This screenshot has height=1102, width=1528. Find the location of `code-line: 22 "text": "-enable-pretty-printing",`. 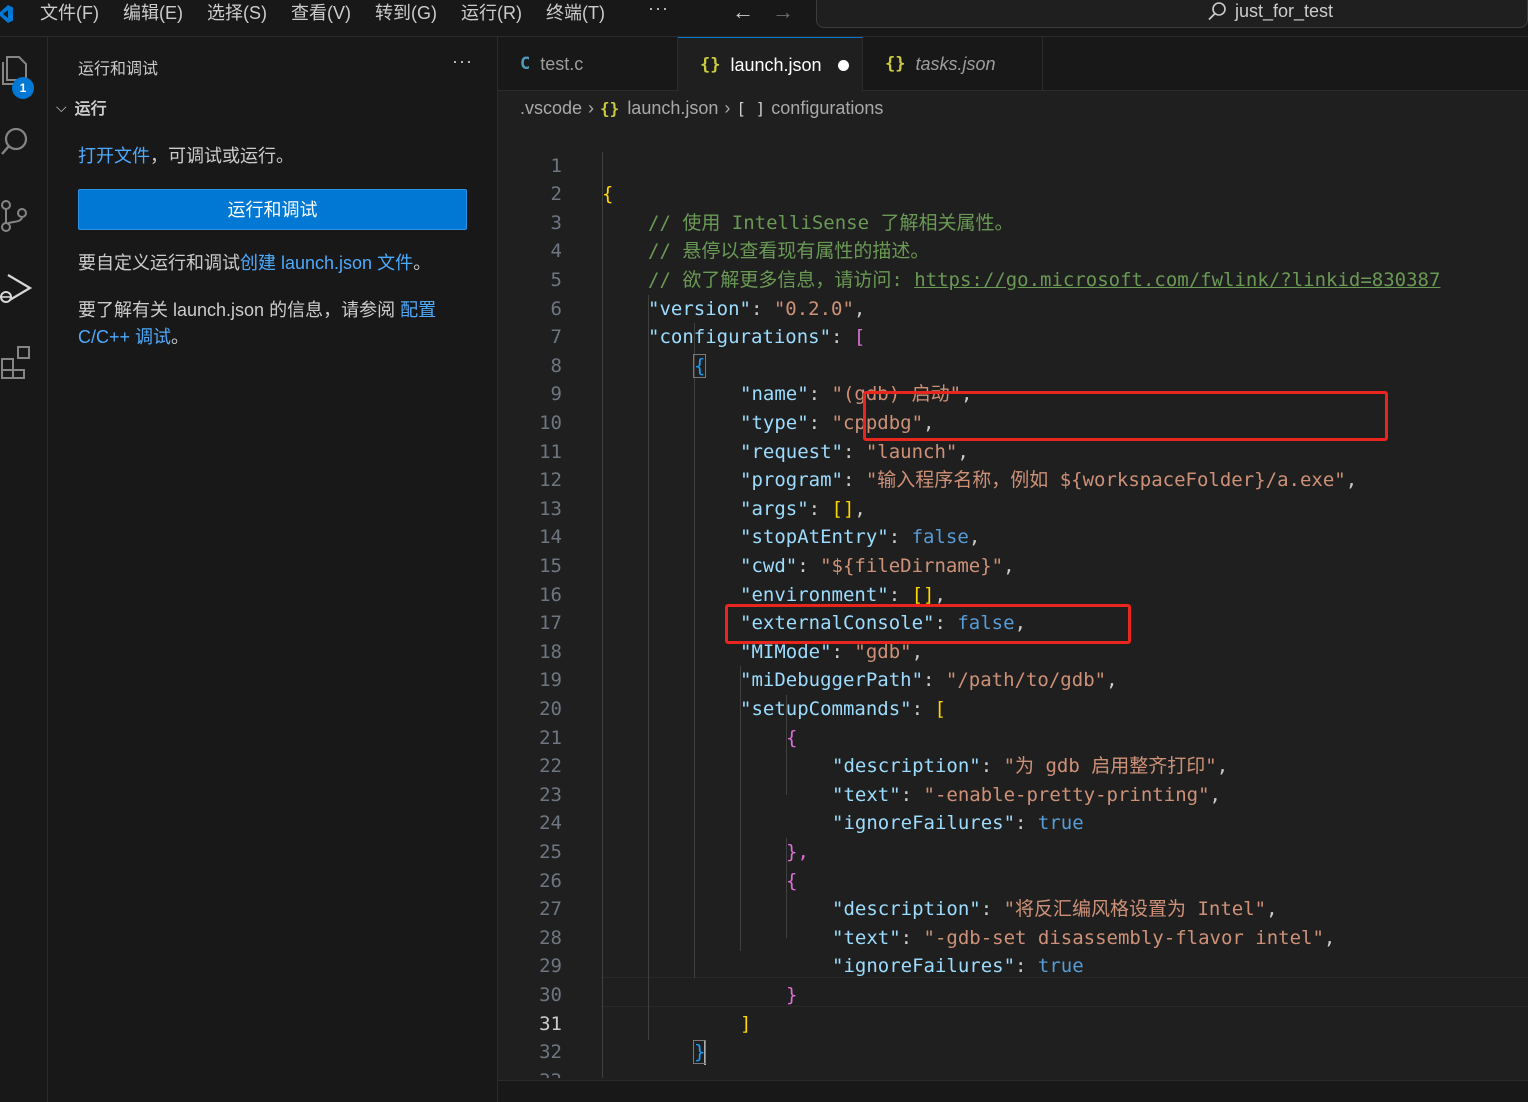

code-line: 22 "text": "-enable-pretty-printing", is located at coordinates (1013, 765).